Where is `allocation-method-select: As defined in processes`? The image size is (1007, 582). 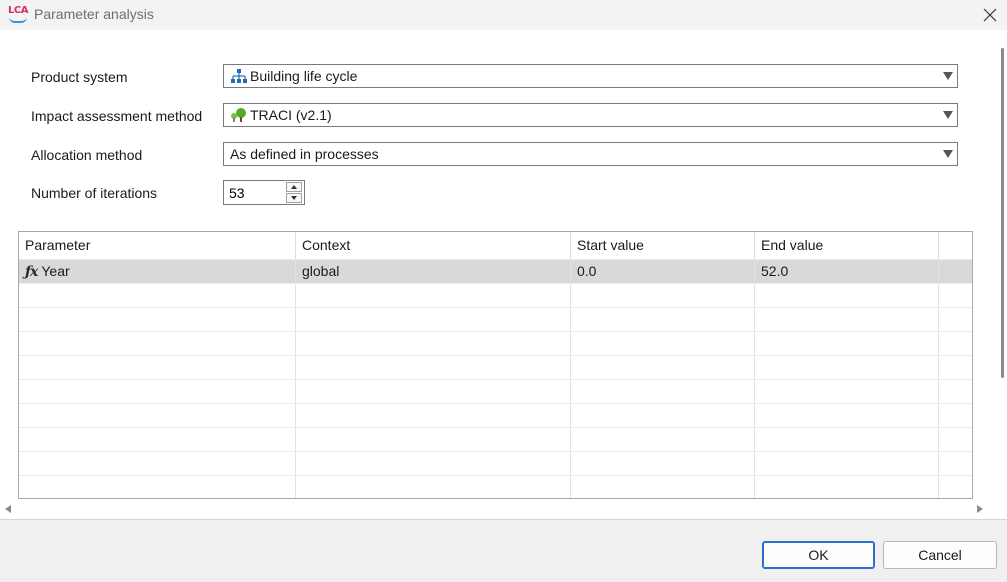 allocation-method-select: As defined in processes is located at coordinates (590, 154).